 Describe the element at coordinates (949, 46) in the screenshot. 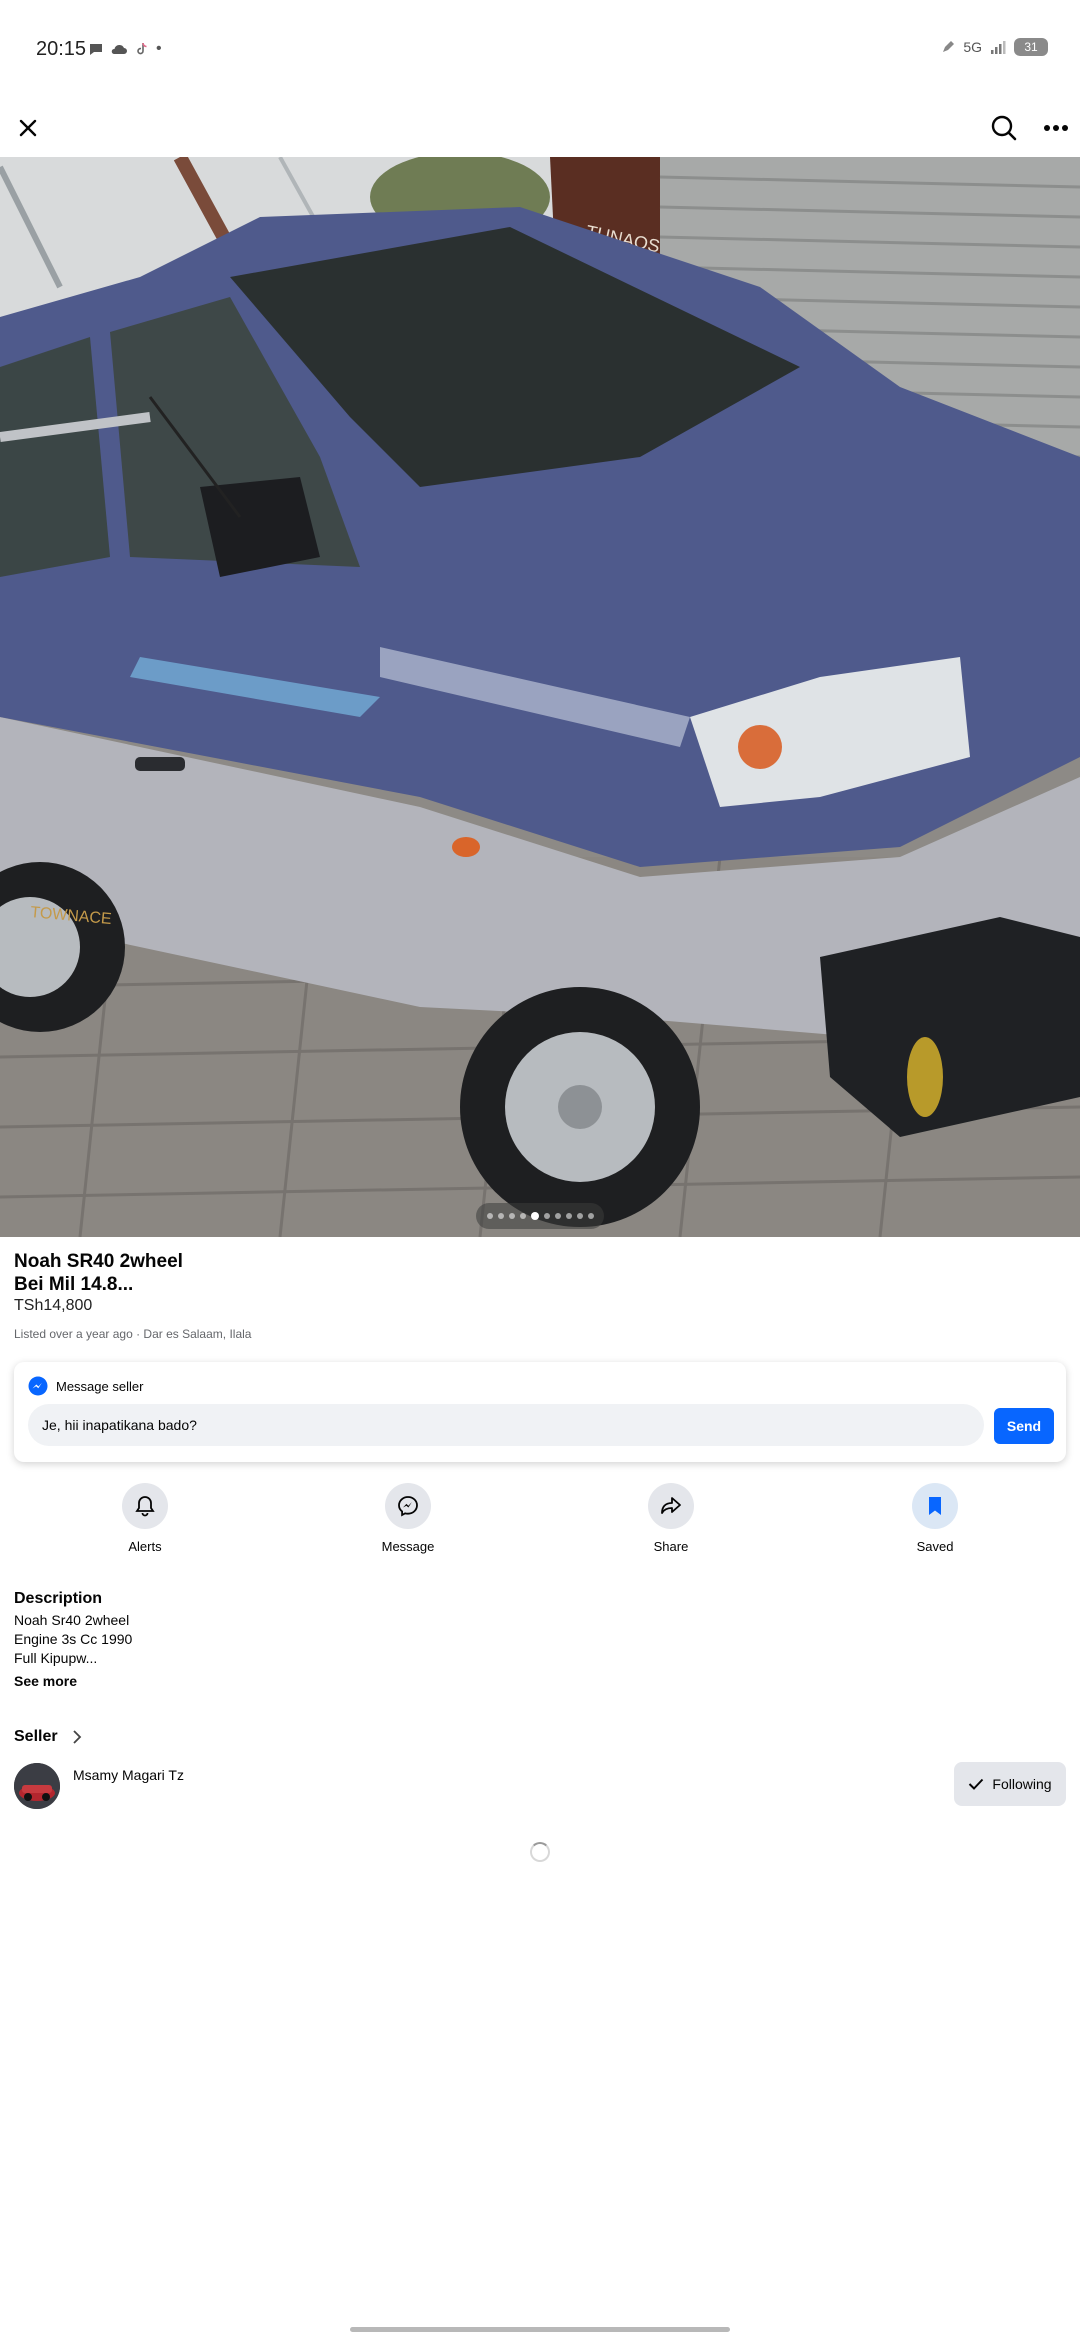

I see `pen-icon` at that location.